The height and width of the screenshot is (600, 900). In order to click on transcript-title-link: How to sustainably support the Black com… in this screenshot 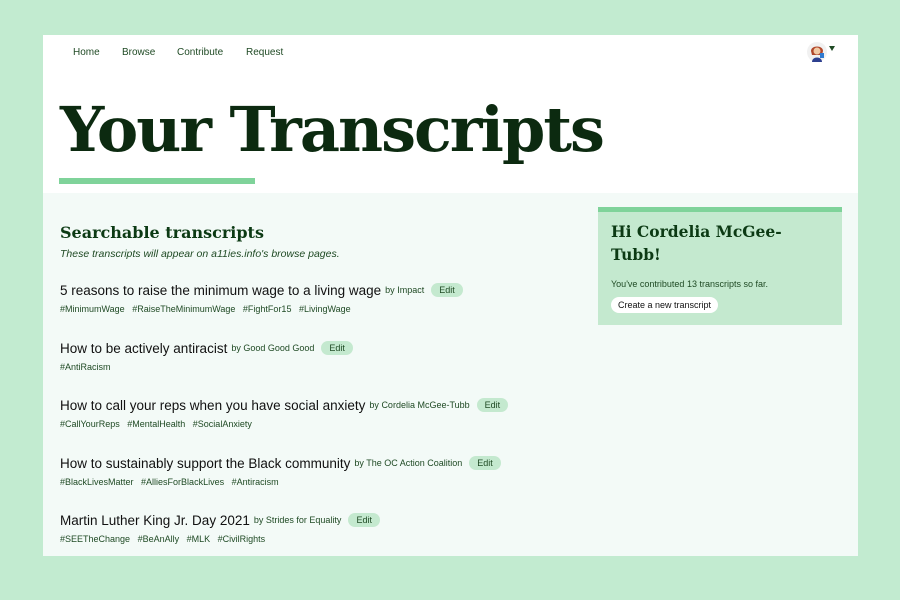, I will do `click(205, 463)`.